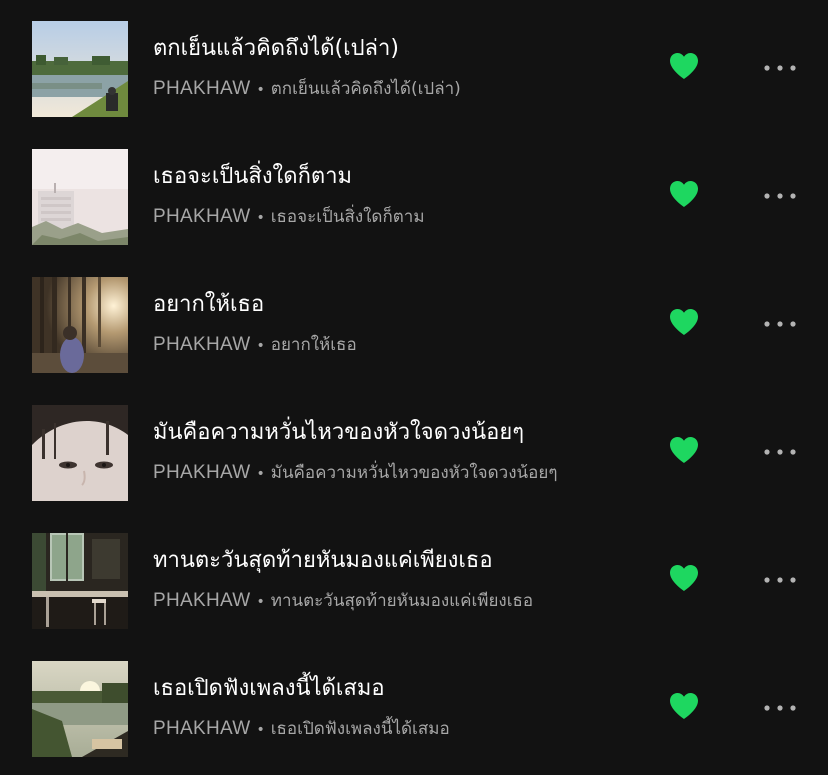 This screenshot has height=775, width=828. I want to click on track-album: ตกเย็นแล้วคิดถึงได้(เปล่า), so click(366, 89).